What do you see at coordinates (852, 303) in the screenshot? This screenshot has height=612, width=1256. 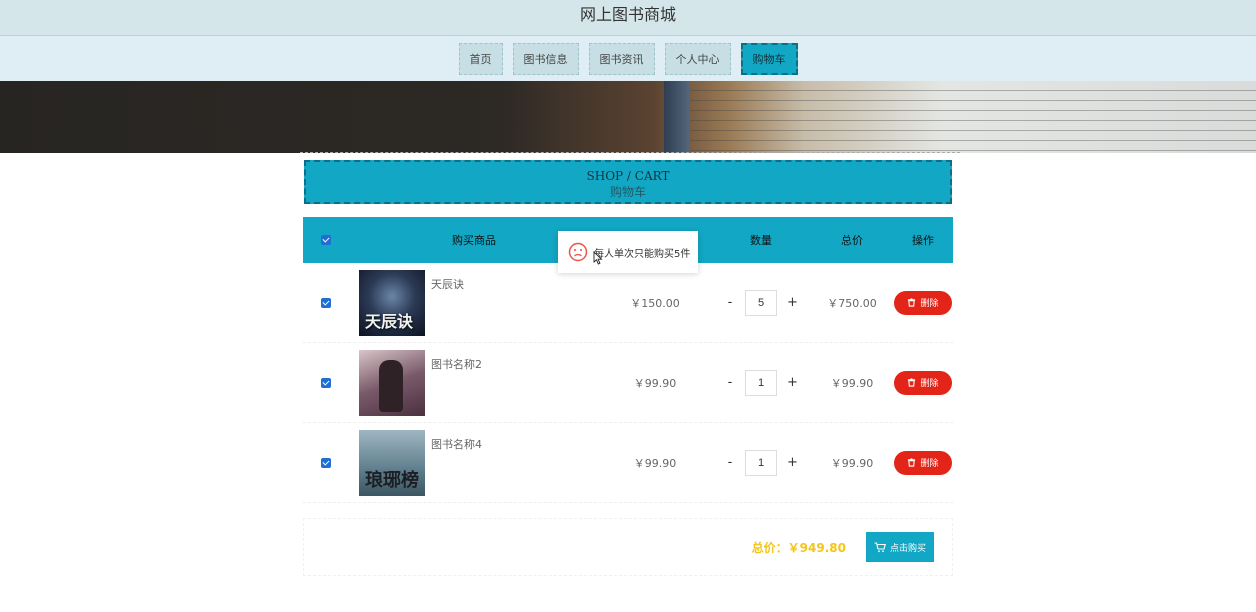 I see `row-total: ￥750.00` at bounding box center [852, 303].